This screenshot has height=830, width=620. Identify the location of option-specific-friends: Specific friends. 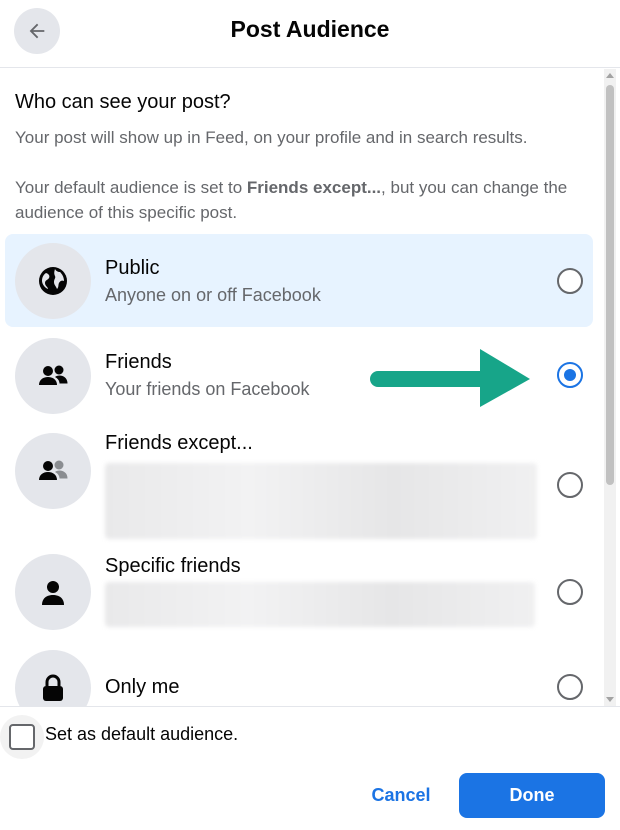
(299, 597).